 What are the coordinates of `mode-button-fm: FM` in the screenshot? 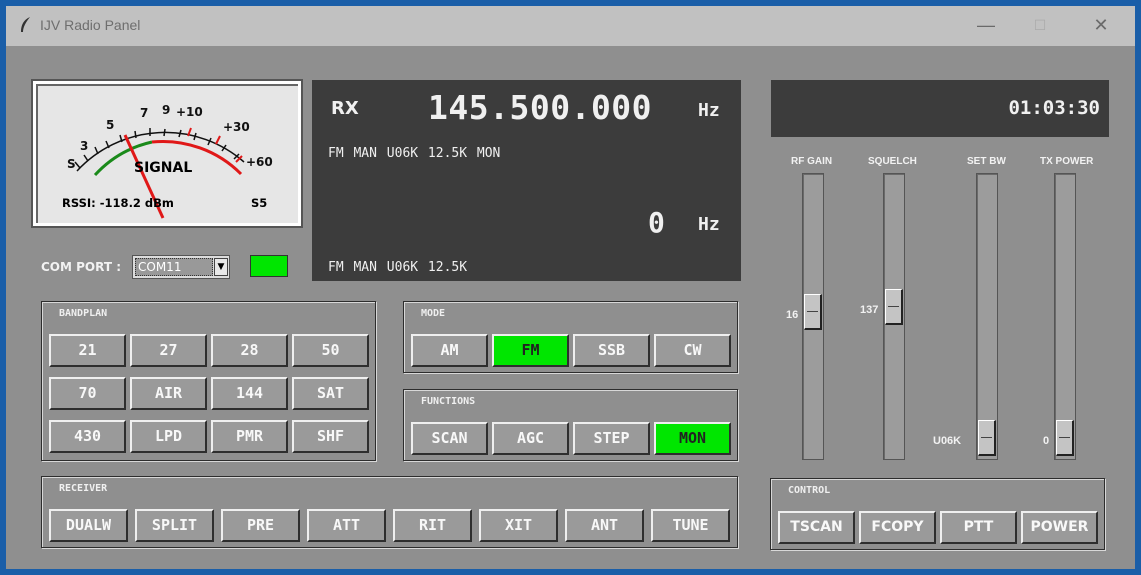 It's located at (530, 350).